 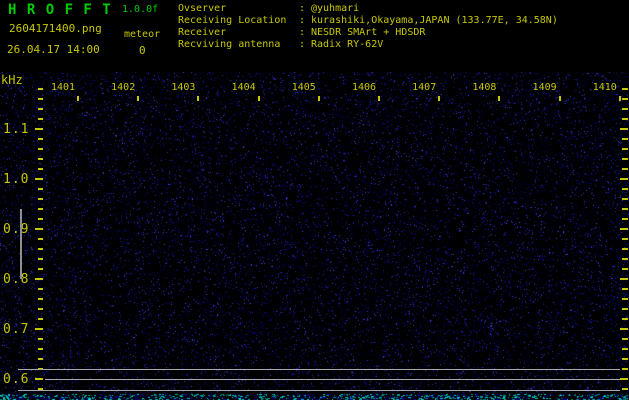 What do you see at coordinates (16, 379) in the screenshot?
I see `y-tick-label: 0.6` at bounding box center [16, 379].